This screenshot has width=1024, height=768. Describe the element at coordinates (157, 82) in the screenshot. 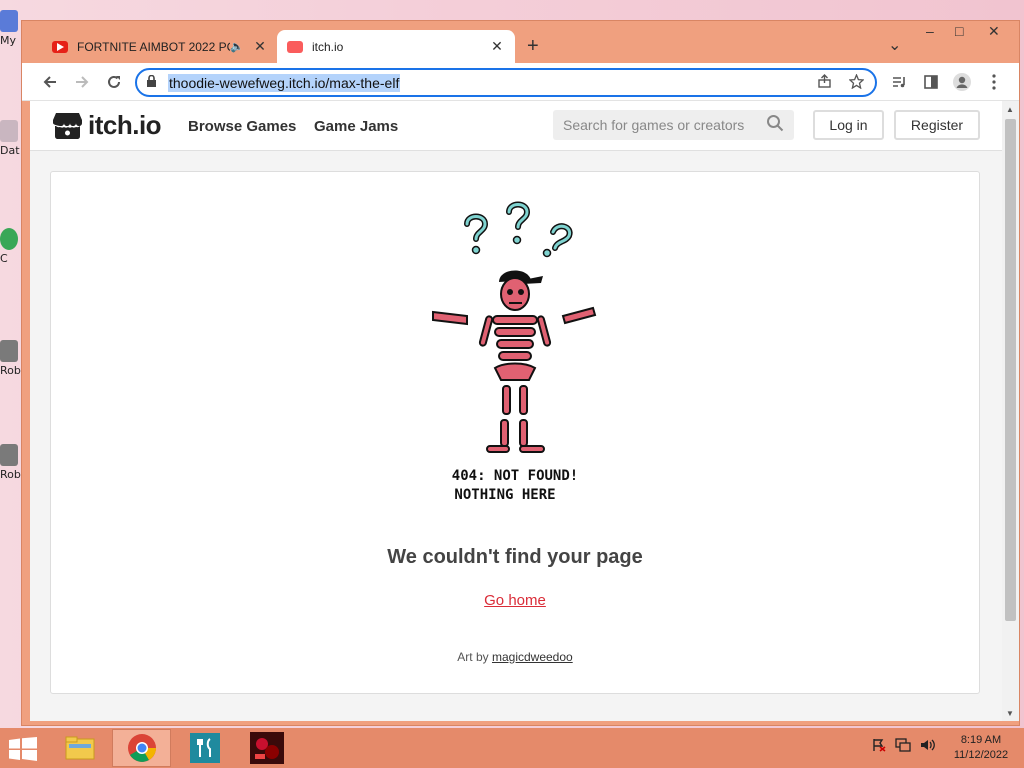

I see `lock-icon` at that location.